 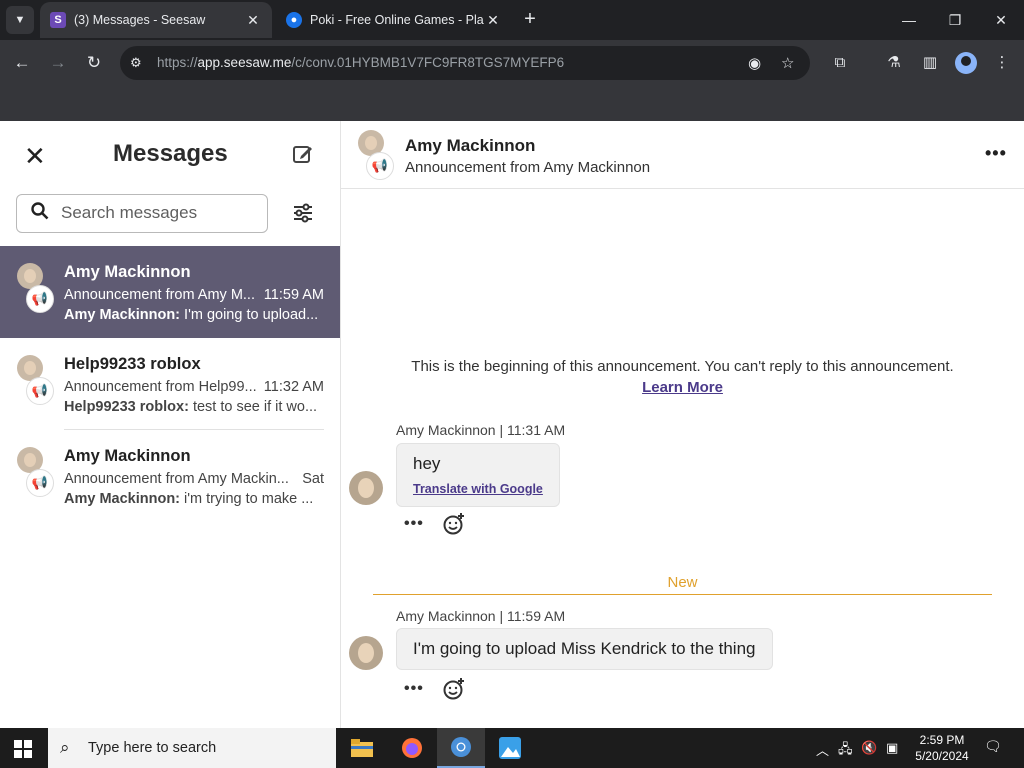 I want to click on taskbar-search-box: ⌕ Type here to search, so click(x=192, y=748).